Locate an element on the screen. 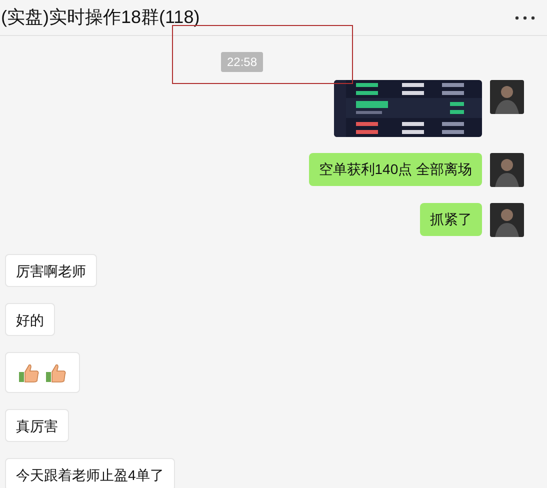 The width and height of the screenshot is (547, 488). message-bubble: 抓紧了 is located at coordinates (451, 219).